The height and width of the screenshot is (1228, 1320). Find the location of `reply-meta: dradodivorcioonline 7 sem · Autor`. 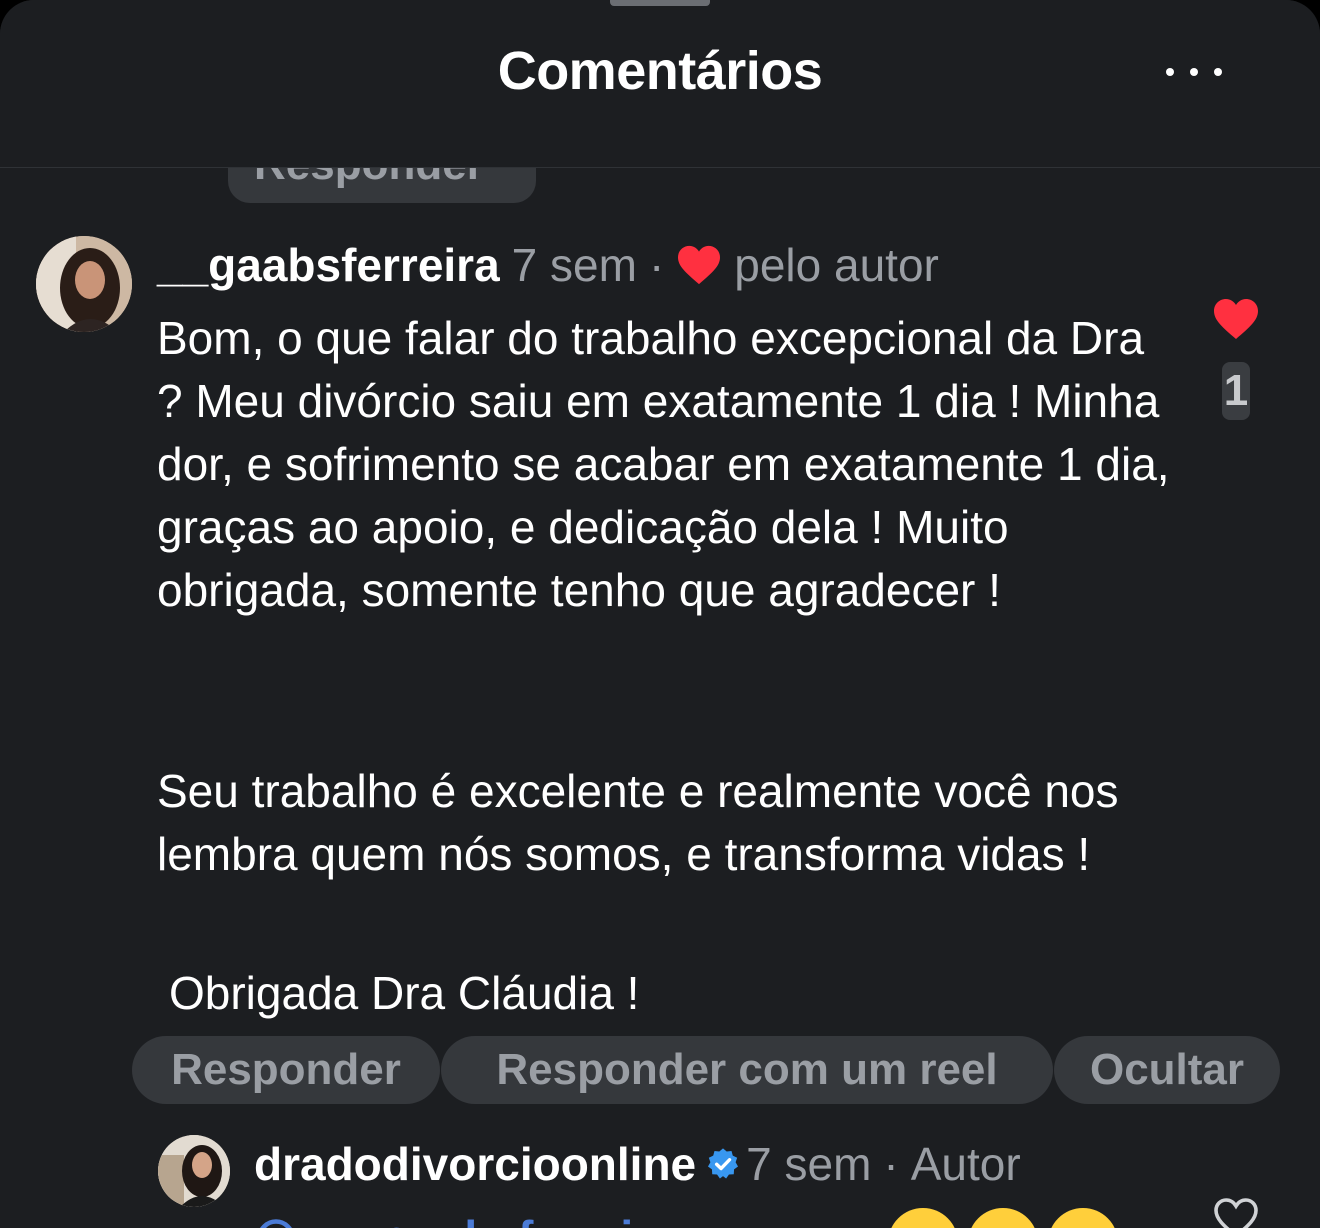

reply-meta: dradodivorcioonline 7 sem · Autor is located at coordinates (637, 1164).